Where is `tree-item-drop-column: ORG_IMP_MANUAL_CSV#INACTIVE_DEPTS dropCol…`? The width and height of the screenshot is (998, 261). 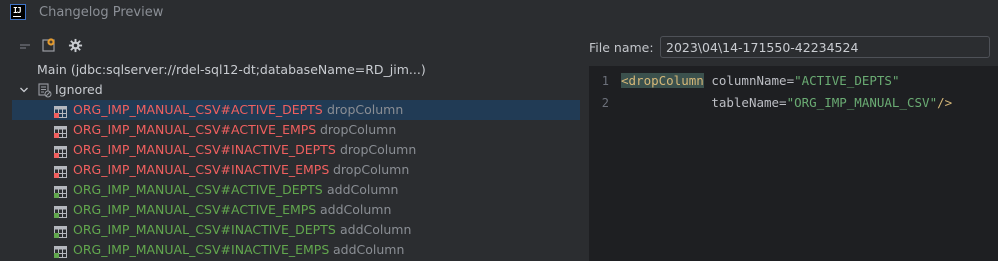
tree-item-drop-column: ORG_IMP_MANUAL_CSV#INACTIVE_DEPTS dropCol… is located at coordinates (296, 150).